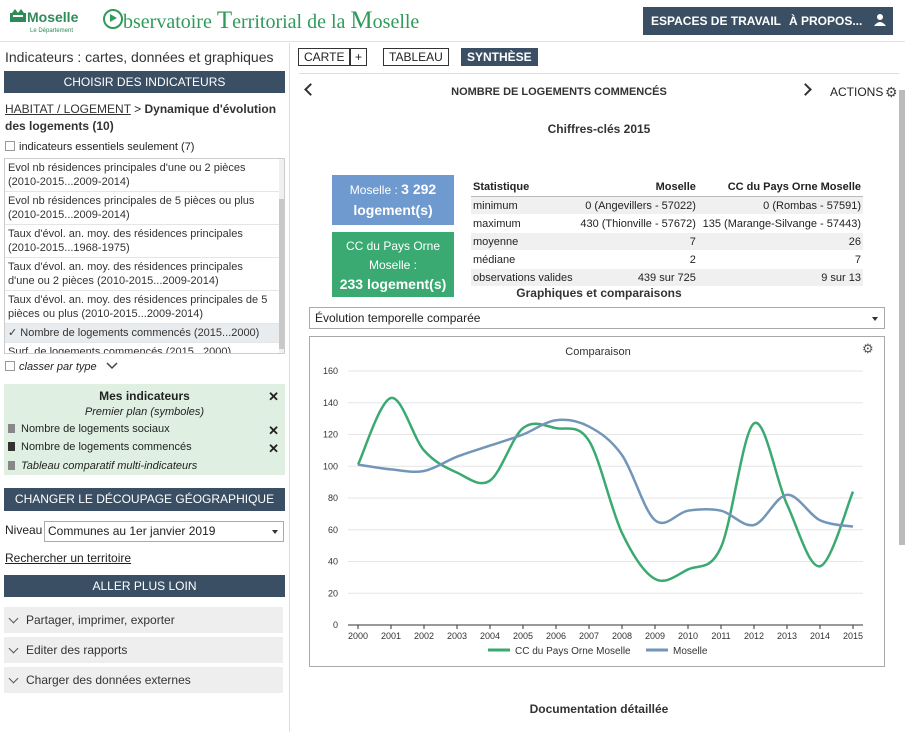 This screenshot has height=732, width=905. I want to click on tableau-comparatif-link: Tableau comparatif multi-indicateurs, so click(102, 466).